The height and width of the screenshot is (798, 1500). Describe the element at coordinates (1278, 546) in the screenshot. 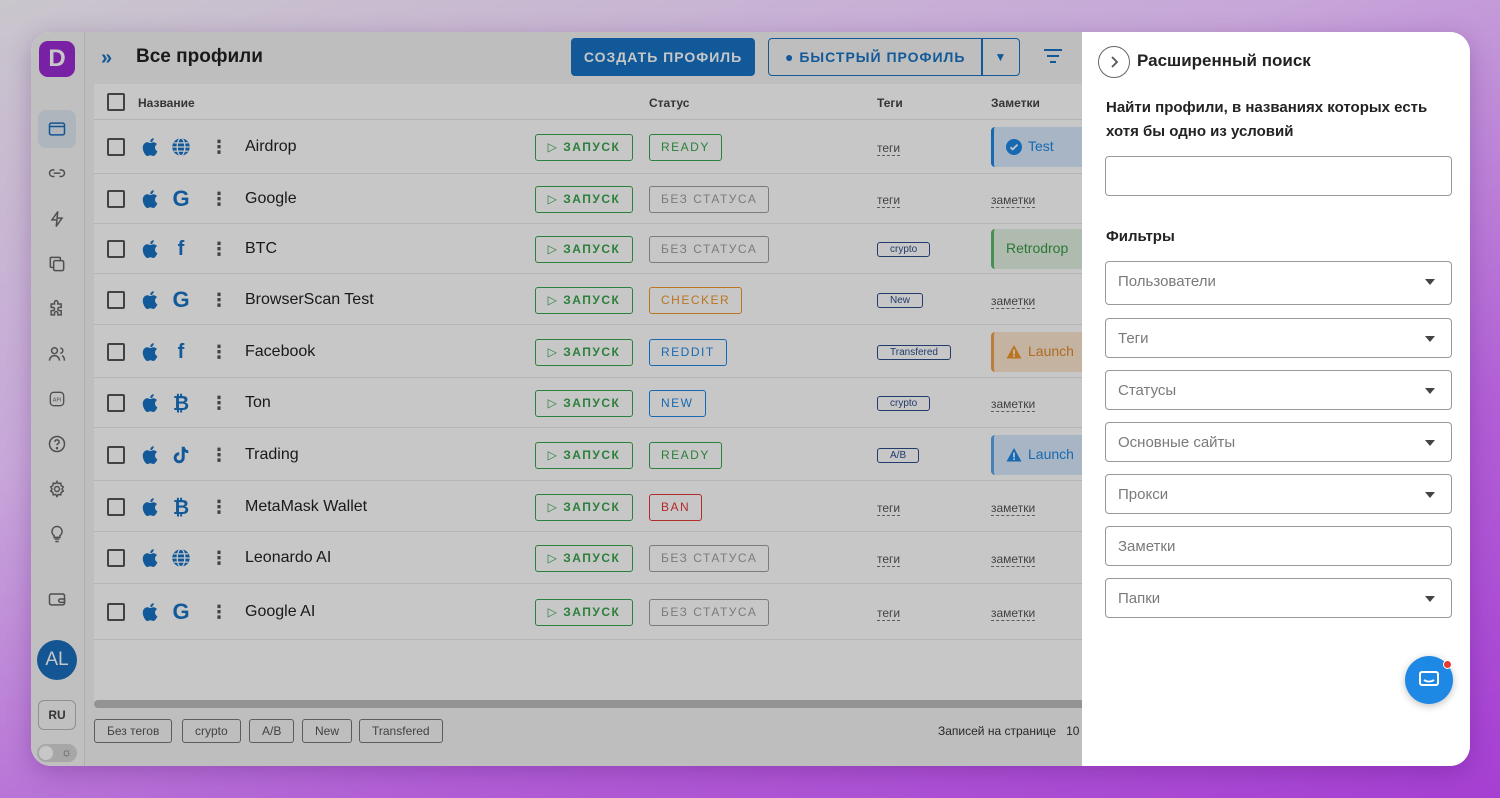

I see `filter-input: Заметки` at that location.